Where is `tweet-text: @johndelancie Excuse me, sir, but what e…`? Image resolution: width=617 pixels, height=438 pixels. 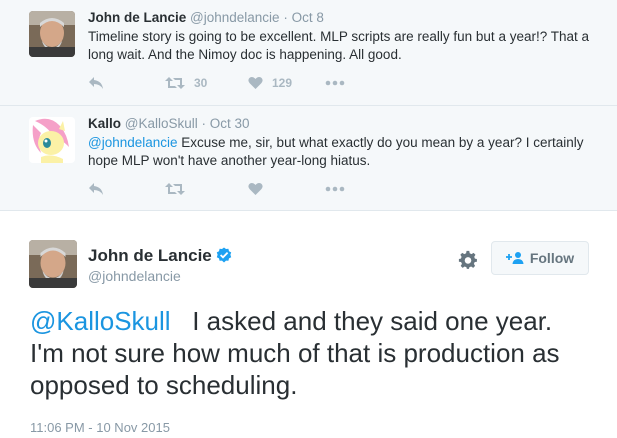
tweet-text: @johndelancie Excuse me, sir, but what e… is located at coordinates (348, 152).